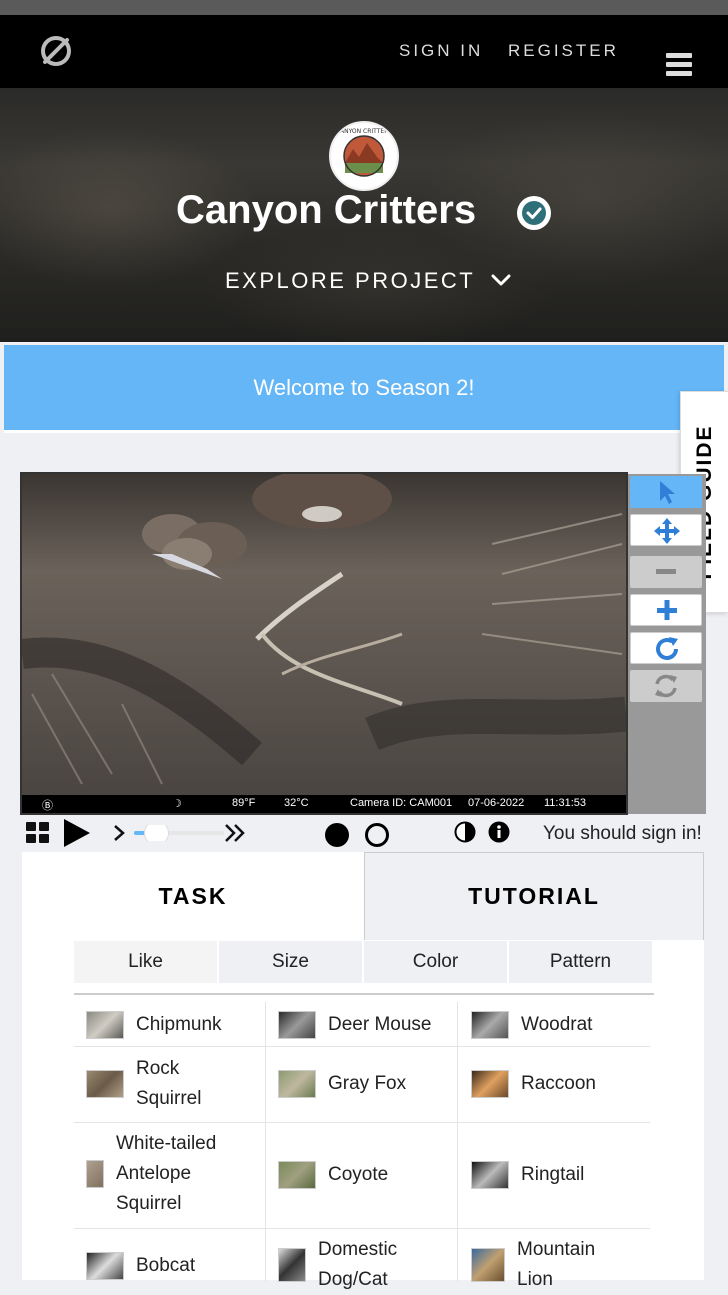 The width and height of the screenshot is (728, 1295). I want to click on grid-view-icon, so click(38, 835).